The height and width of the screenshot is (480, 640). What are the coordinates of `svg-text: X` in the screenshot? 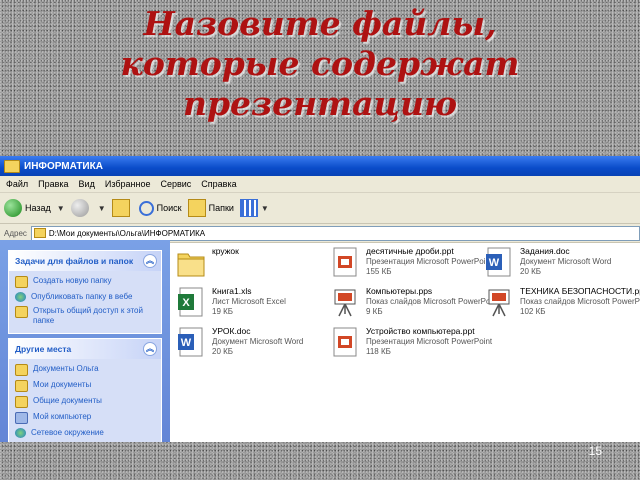 It's located at (186, 303).